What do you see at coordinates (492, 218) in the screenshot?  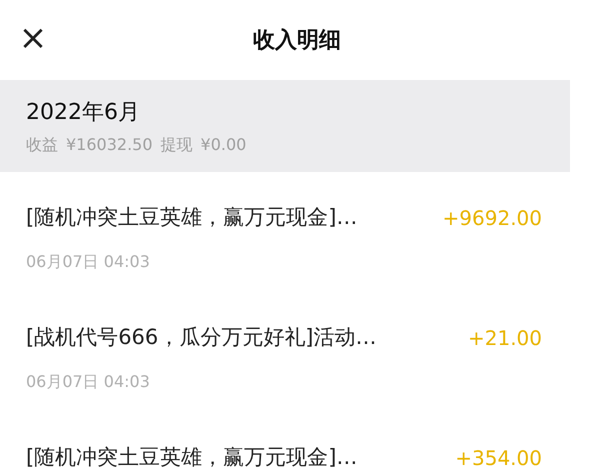 I see `record-amount: +9692.00` at bounding box center [492, 218].